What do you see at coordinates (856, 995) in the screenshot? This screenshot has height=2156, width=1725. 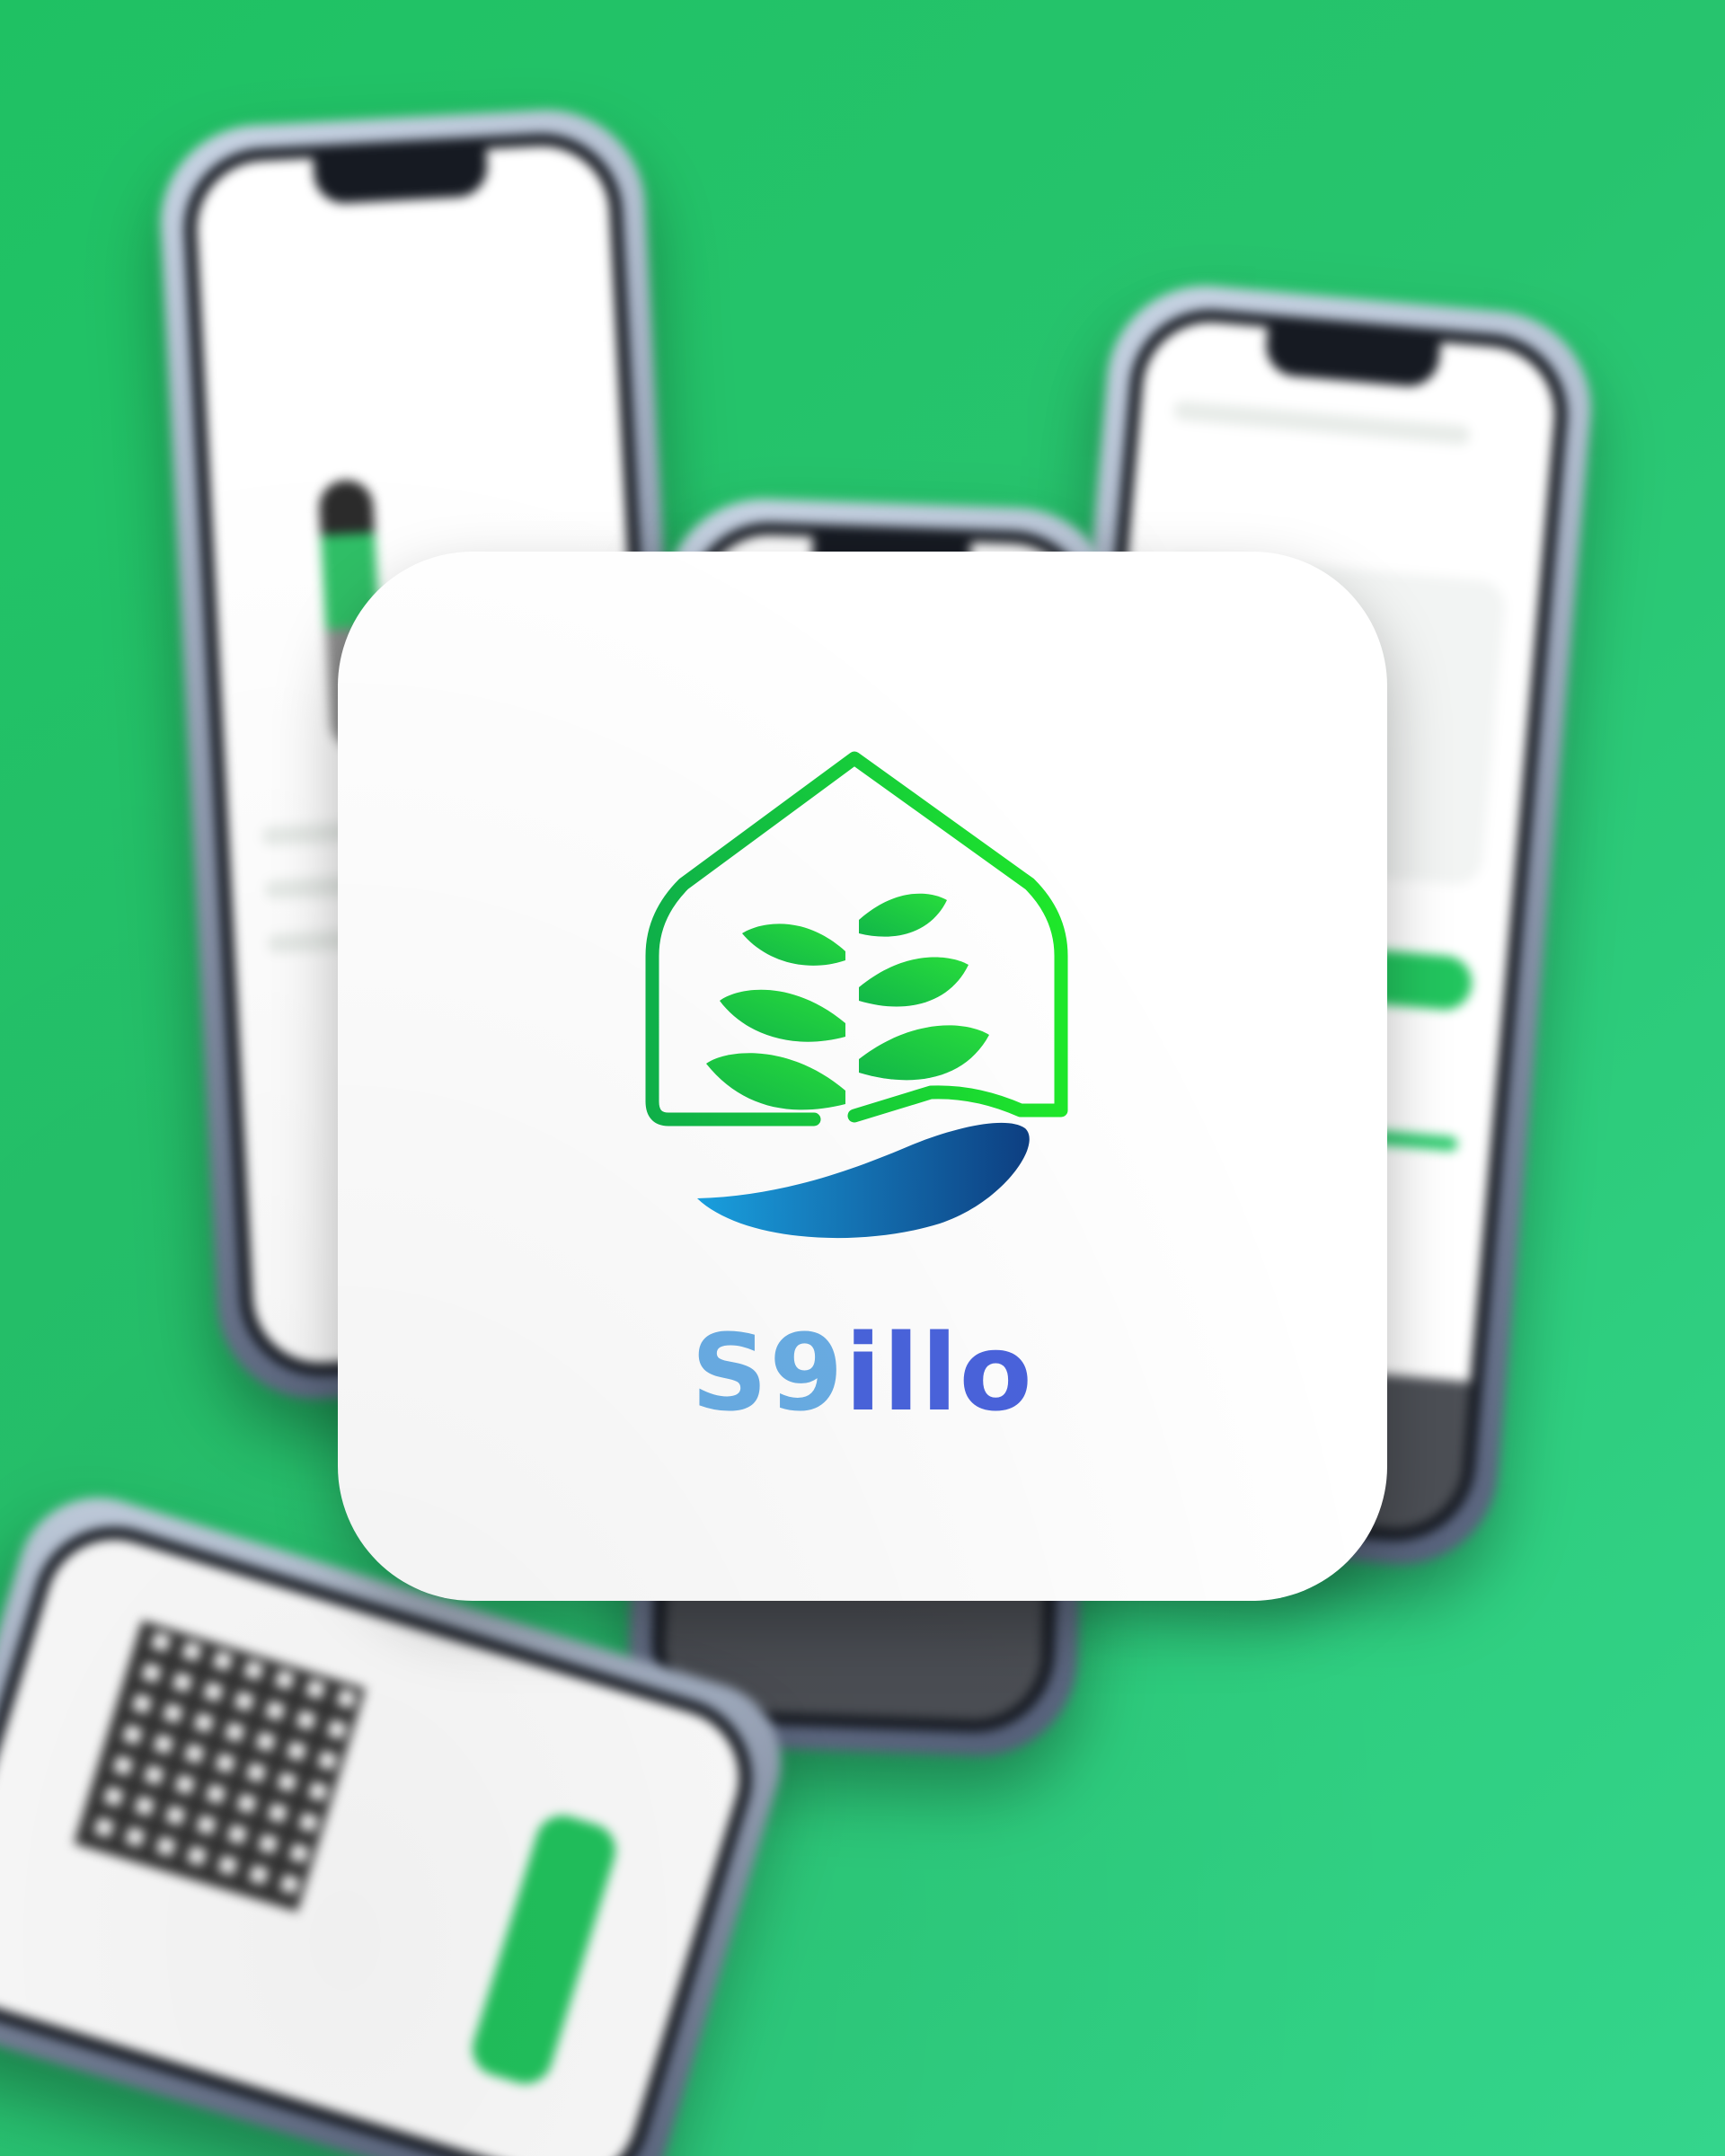 I see `plant-in-water-drop-icon` at bounding box center [856, 995].